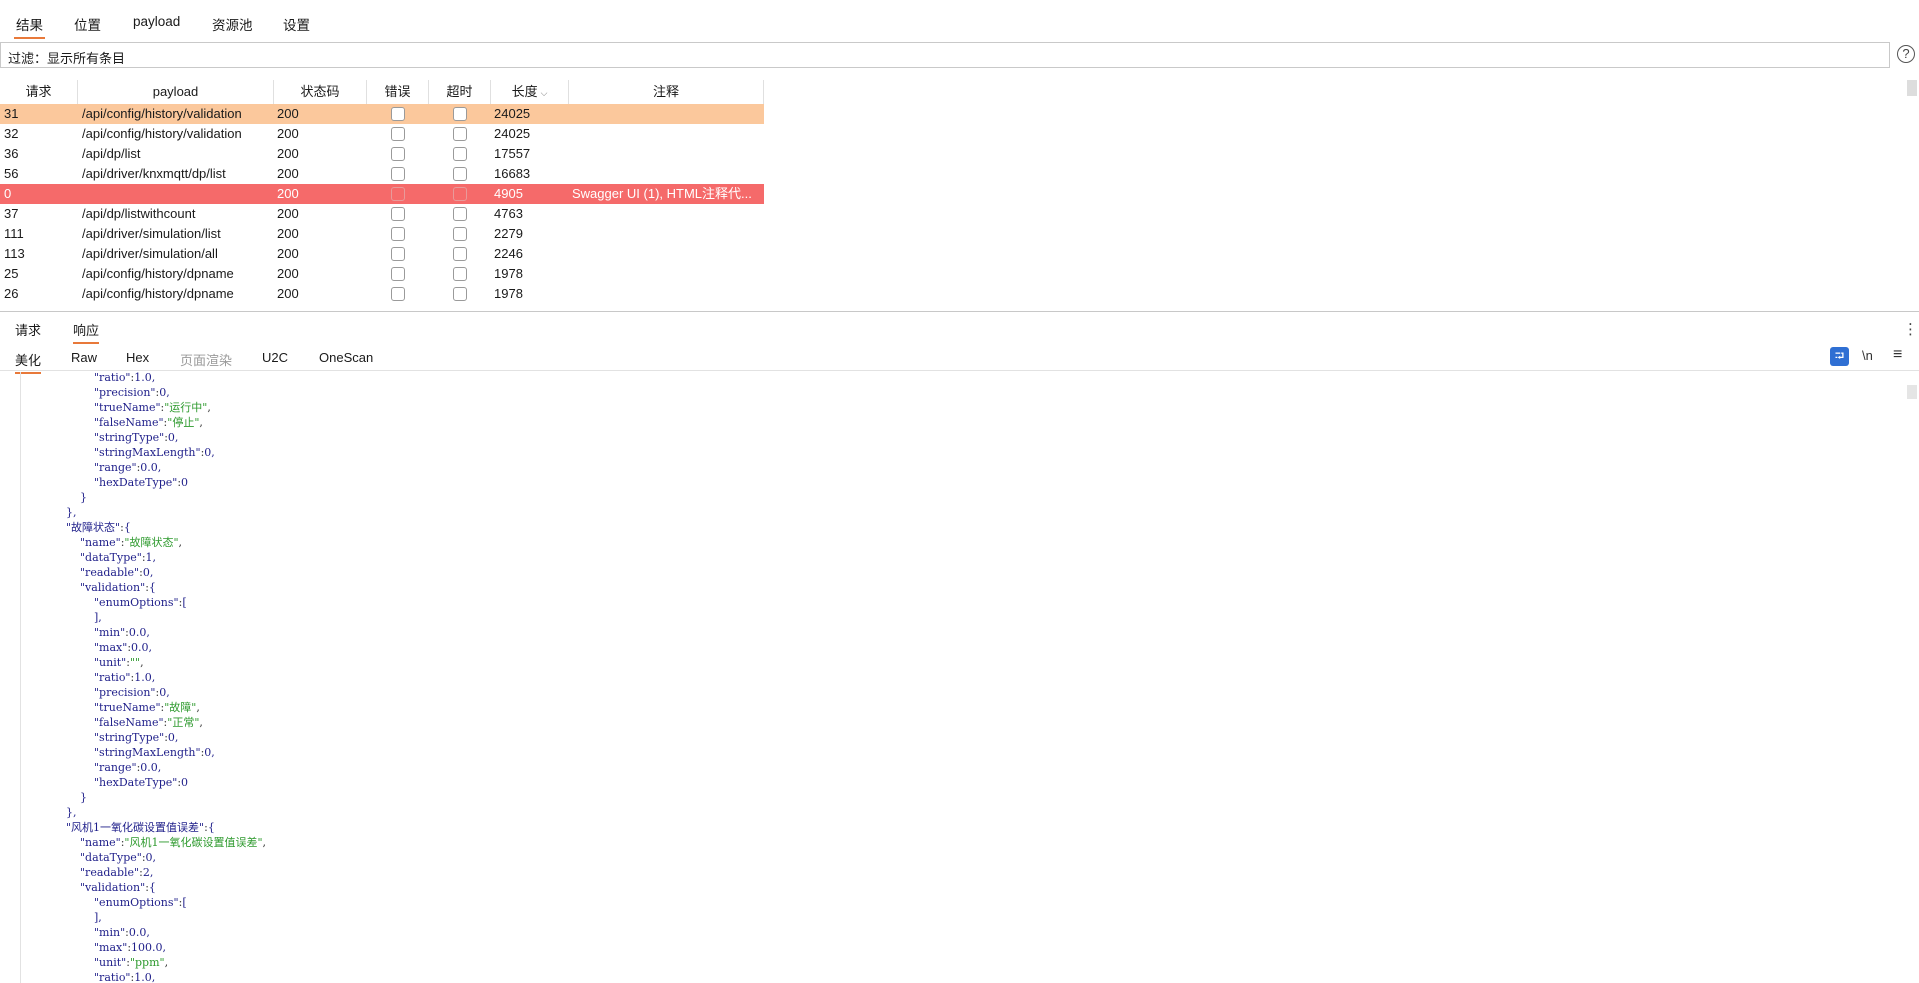  Describe the element at coordinates (320, 92) in the screenshot. I see `col-status: 状态码` at that location.